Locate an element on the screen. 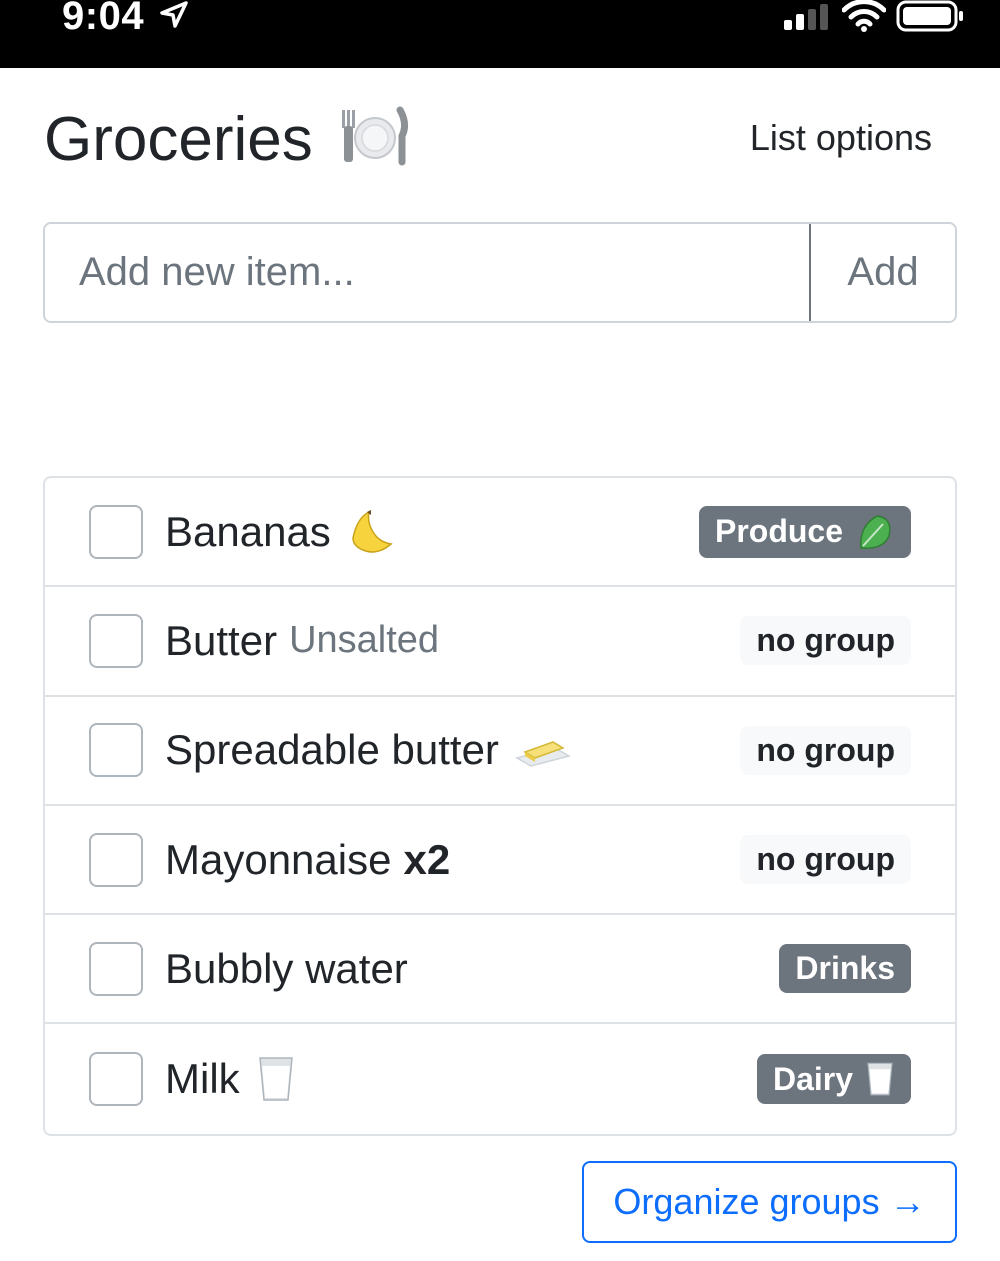 This screenshot has height=1261, width=1000. item-name: Bubbly water is located at coordinates (286, 968).